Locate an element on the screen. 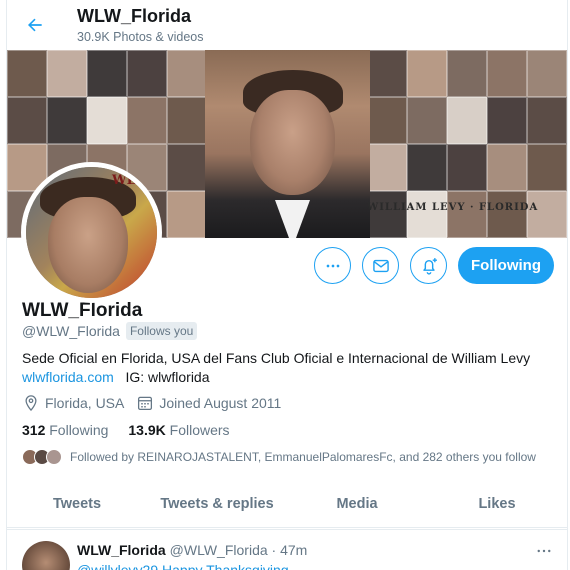 The height and width of the screenshot is (570, 570). bell-plus-icon is located at coordinates (429, 266).